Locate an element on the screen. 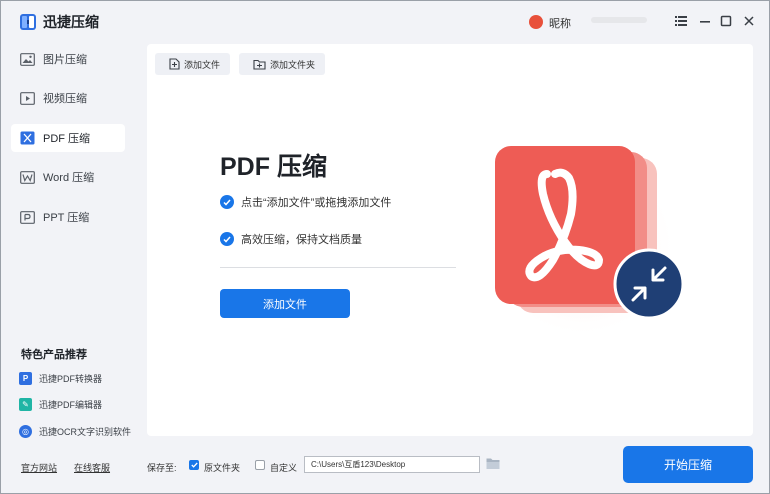  page-title: PDF 压缩 is located at coordinates (273, 167).